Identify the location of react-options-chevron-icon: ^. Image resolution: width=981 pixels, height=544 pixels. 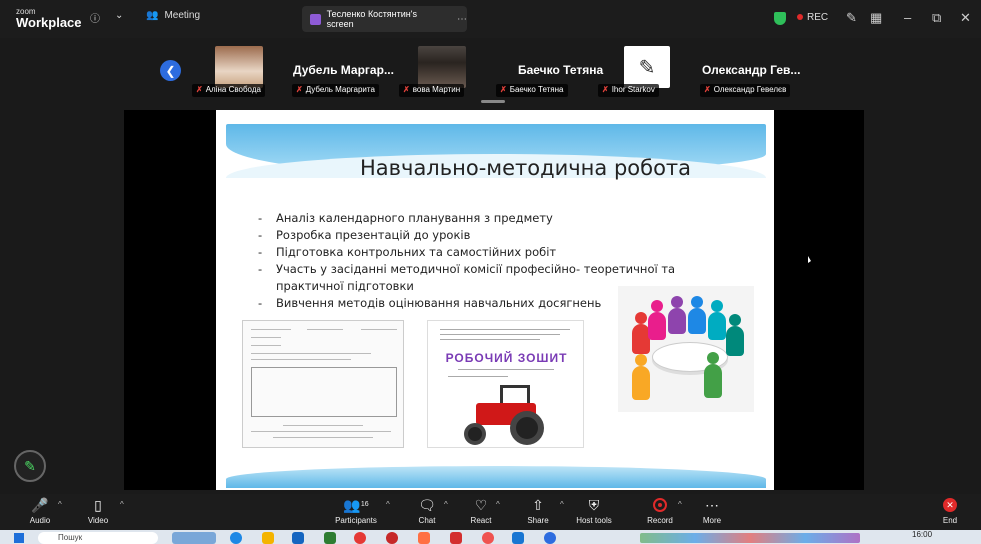
(498, 504).